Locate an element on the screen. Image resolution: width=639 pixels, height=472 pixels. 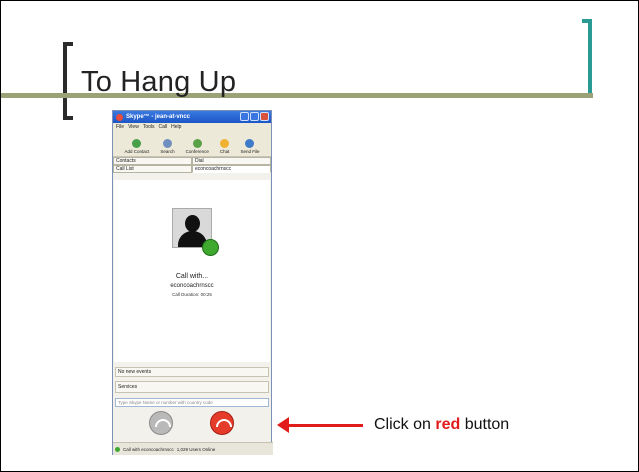
send-file-icon is located at coordinates (250, 143).